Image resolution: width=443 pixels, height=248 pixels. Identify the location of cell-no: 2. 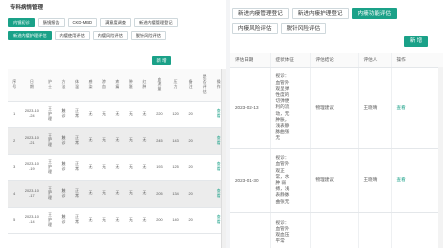
(14, 141).